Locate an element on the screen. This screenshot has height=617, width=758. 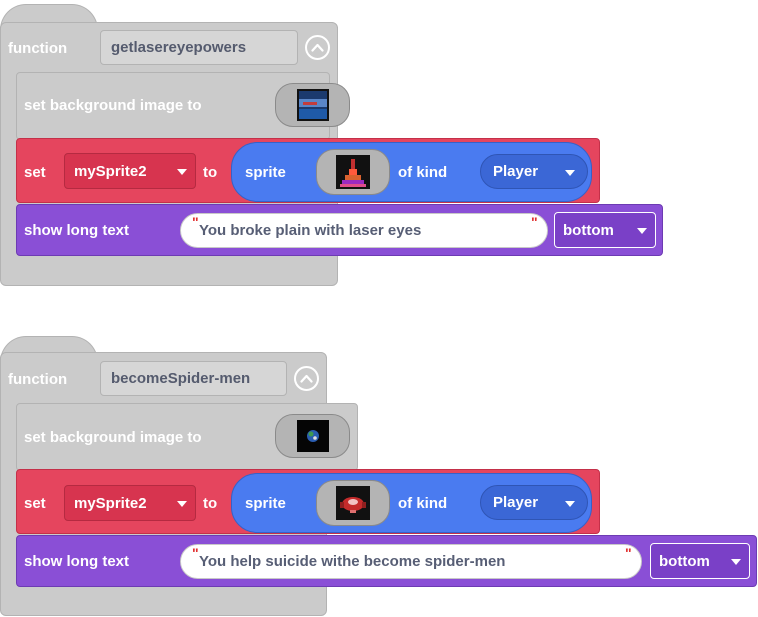
function-name-field: getlasereyepowers is located at coordinates (199, 47).